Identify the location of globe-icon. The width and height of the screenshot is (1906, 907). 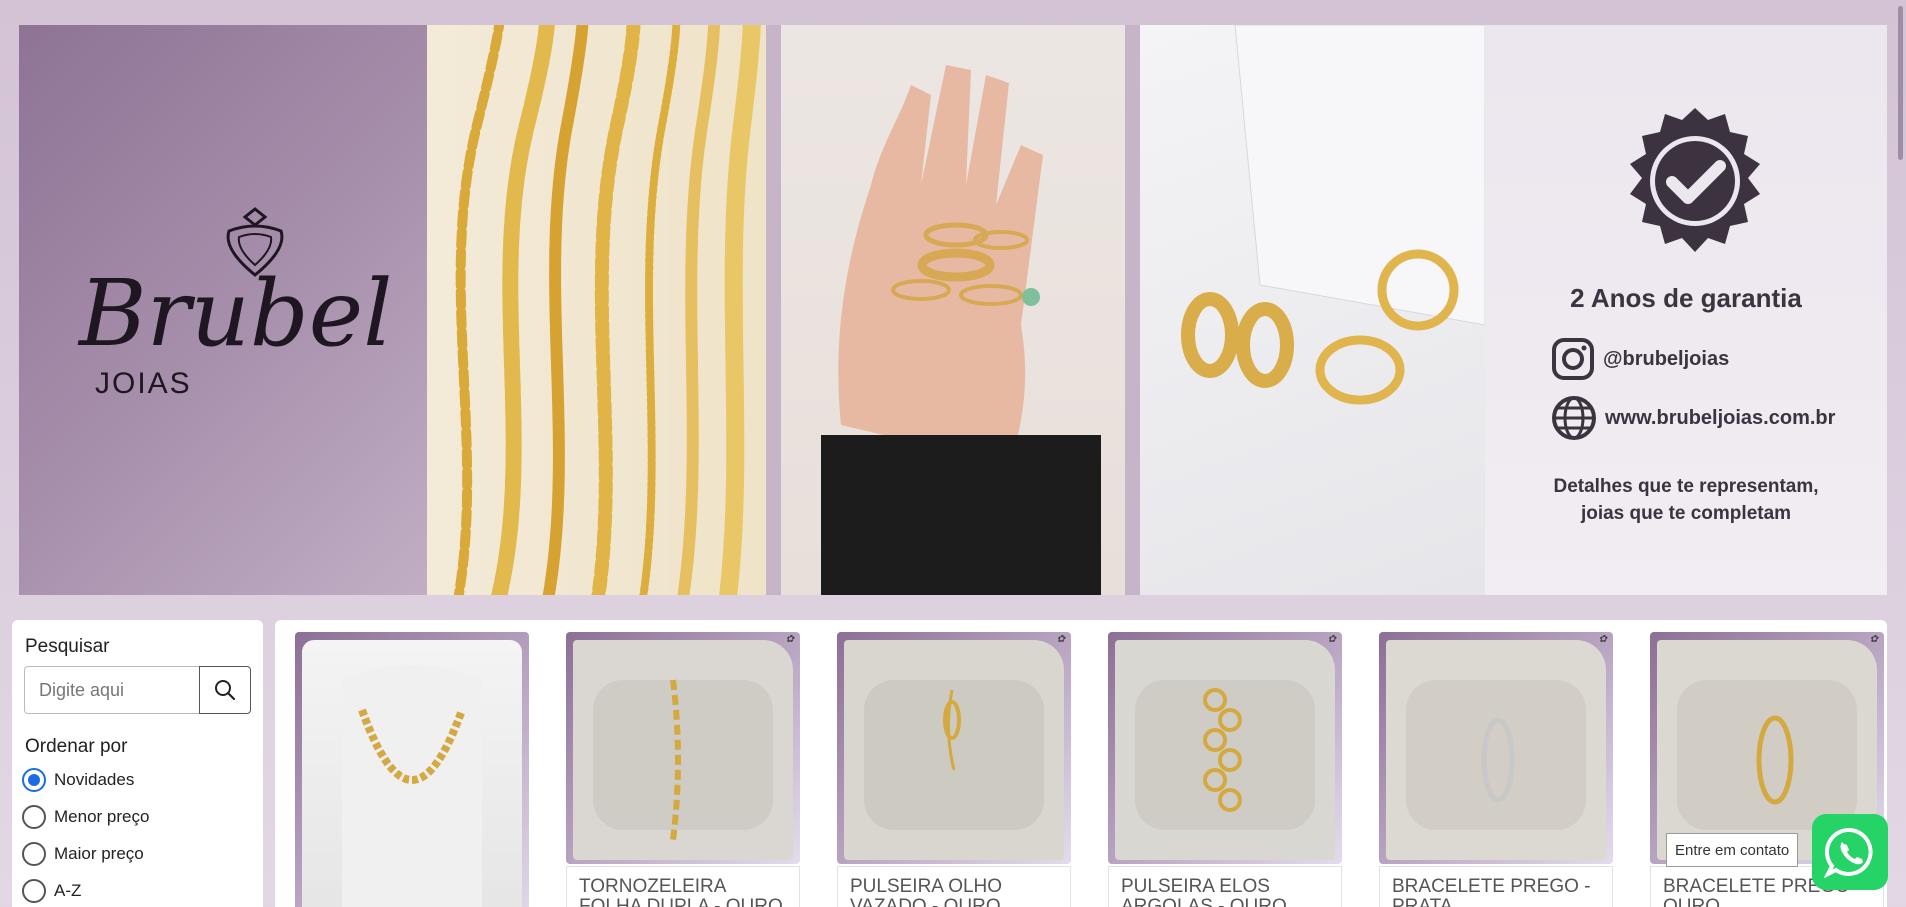
(1574, 418).